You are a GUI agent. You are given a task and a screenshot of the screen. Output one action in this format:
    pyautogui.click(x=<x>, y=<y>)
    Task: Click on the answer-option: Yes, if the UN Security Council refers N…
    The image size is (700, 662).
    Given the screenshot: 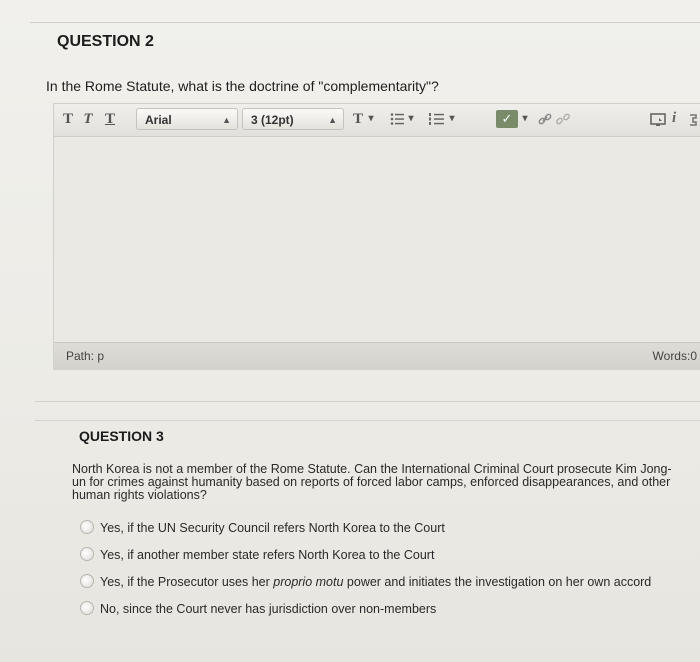 What is the action you would take?
    pyautogui.click(x=262, y=527)
    